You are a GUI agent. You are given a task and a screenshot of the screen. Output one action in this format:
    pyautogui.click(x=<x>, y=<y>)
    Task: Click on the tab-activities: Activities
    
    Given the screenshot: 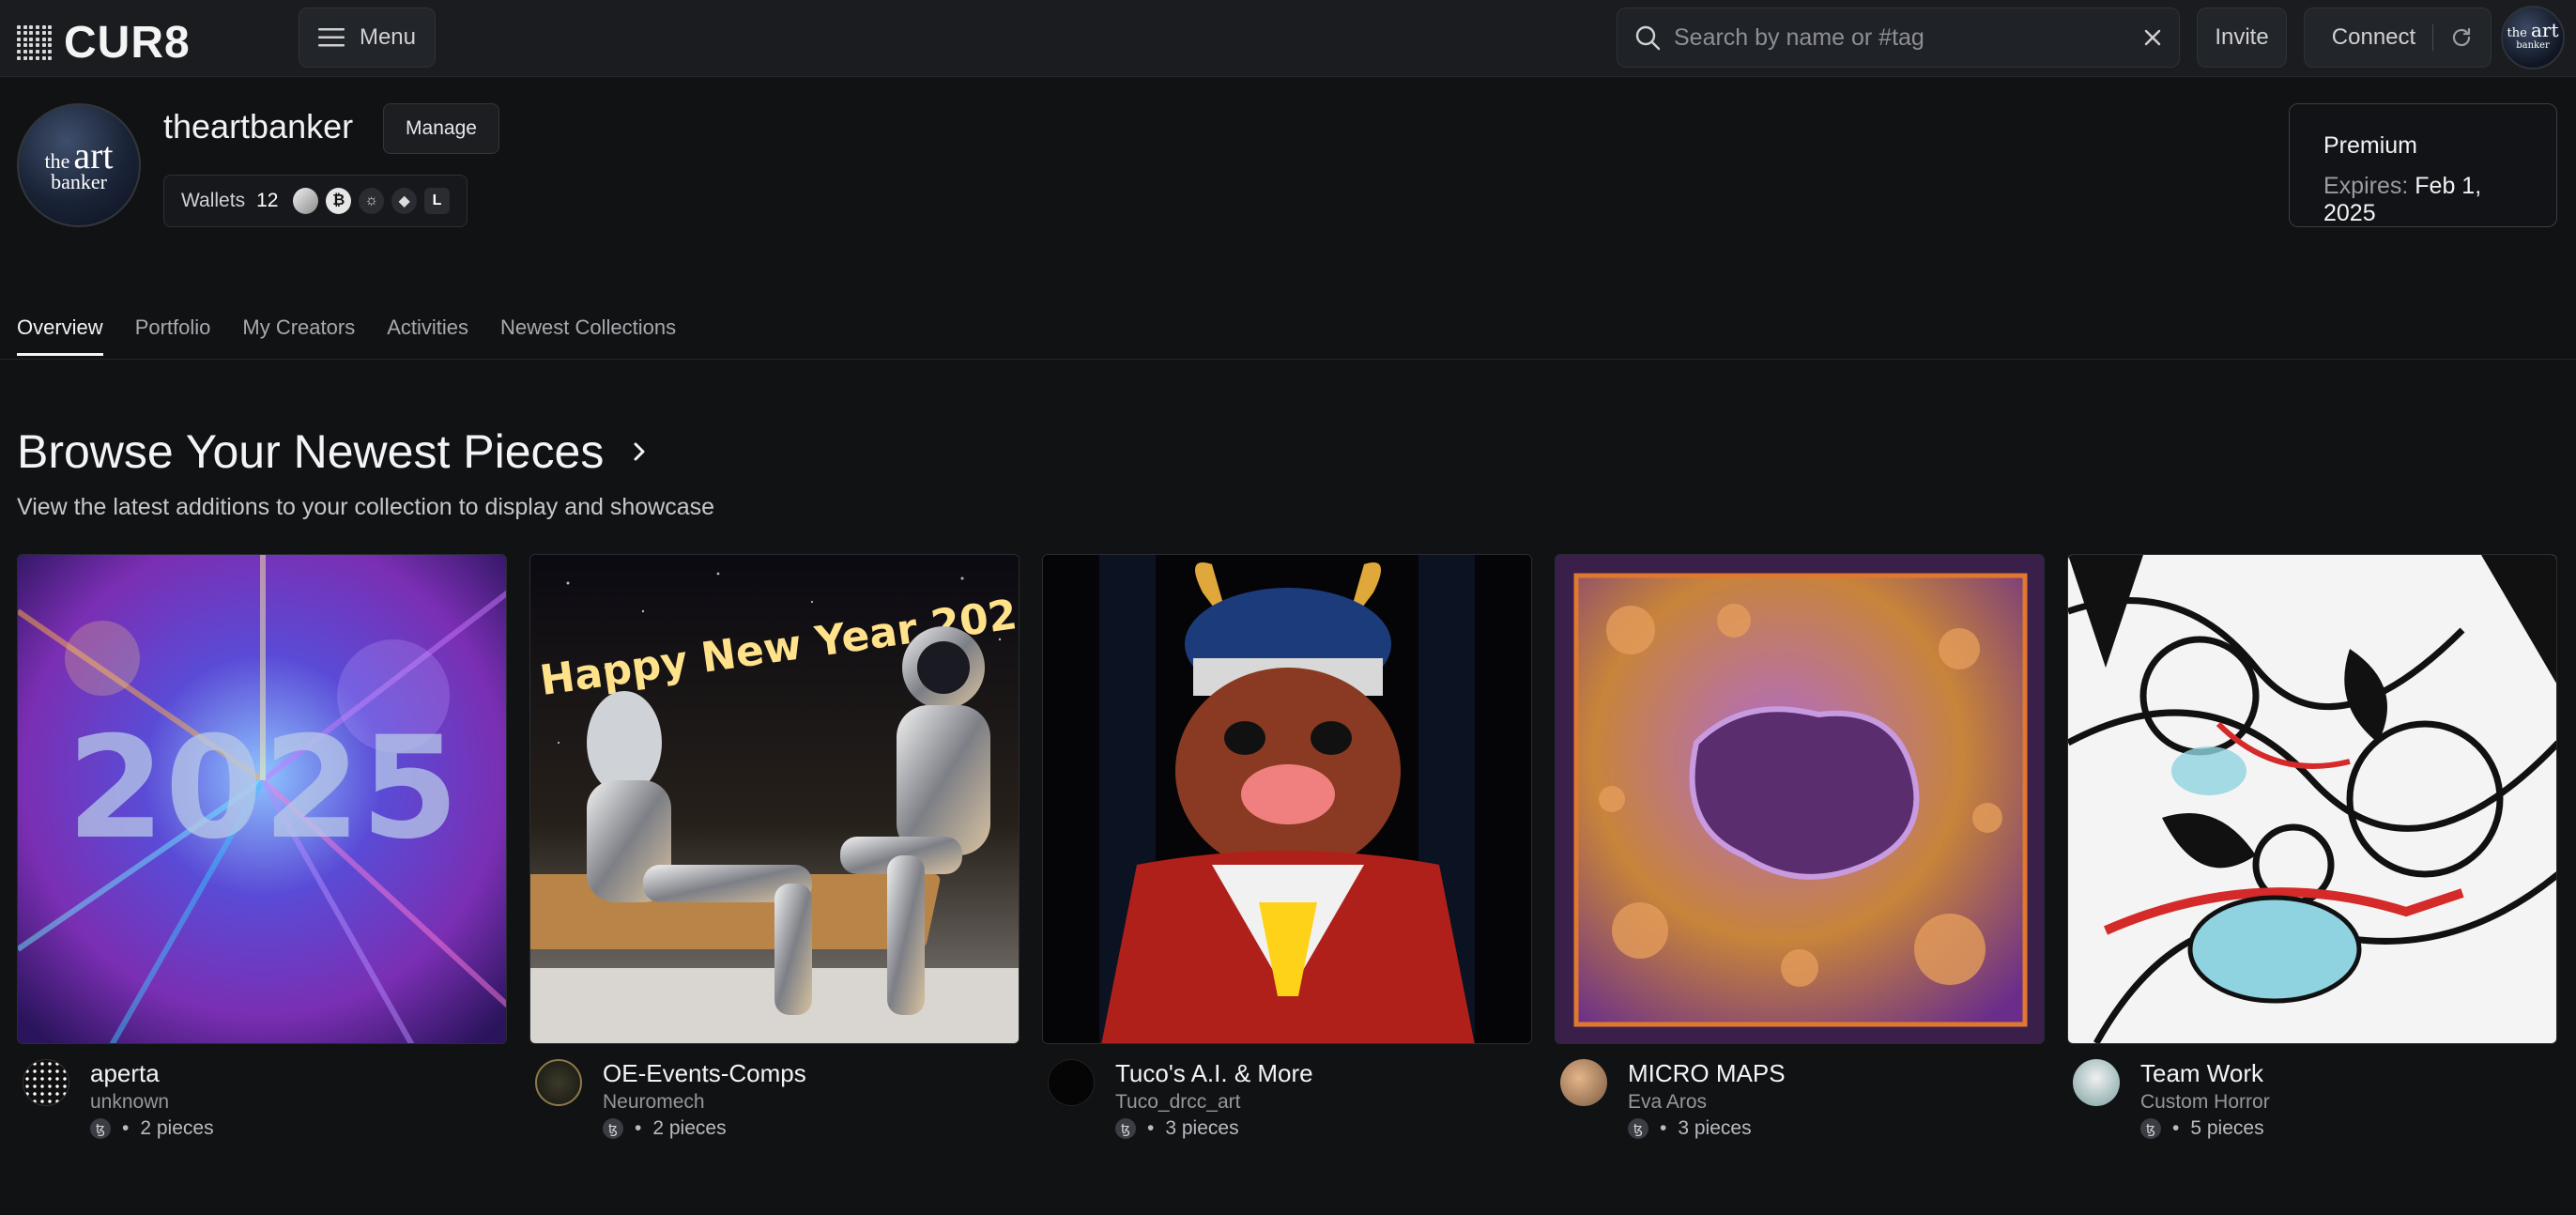 What is the action you would take?
    pyautogui.click(x=428, y=336)
    